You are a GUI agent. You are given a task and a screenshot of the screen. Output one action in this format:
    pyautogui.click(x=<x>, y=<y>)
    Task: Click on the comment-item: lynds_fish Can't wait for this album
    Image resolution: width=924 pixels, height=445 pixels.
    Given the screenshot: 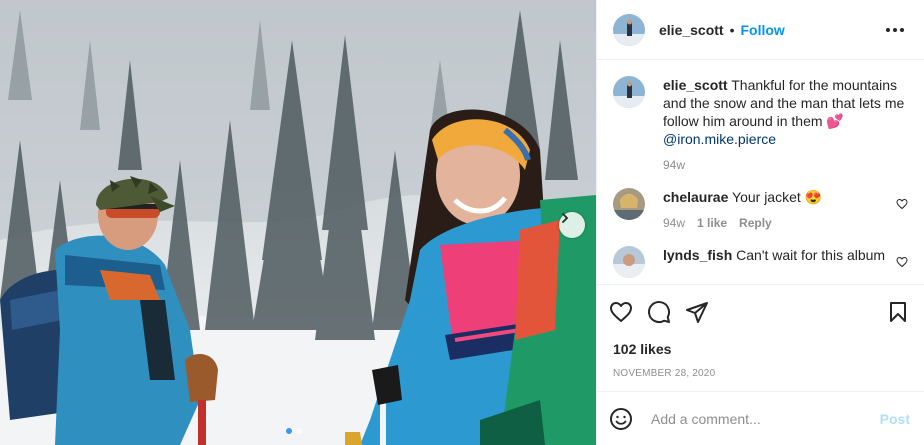 What is the action you would take?
    pyautogui.click(x=760, y=262)
    